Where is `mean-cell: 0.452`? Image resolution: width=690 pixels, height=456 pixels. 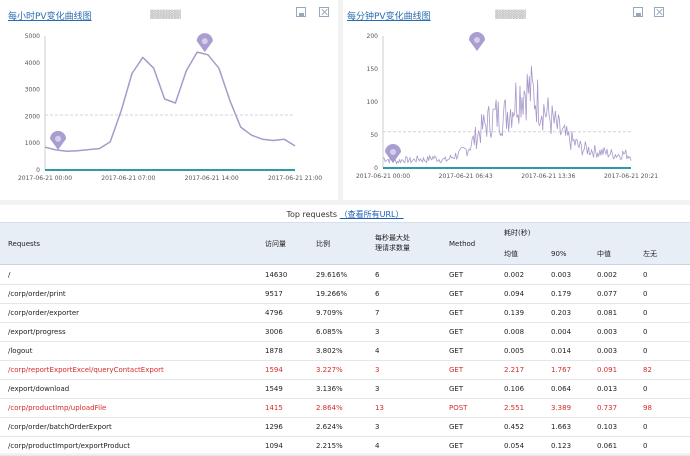
mean-cell: 0.452 is located at coordinates (514, 427).